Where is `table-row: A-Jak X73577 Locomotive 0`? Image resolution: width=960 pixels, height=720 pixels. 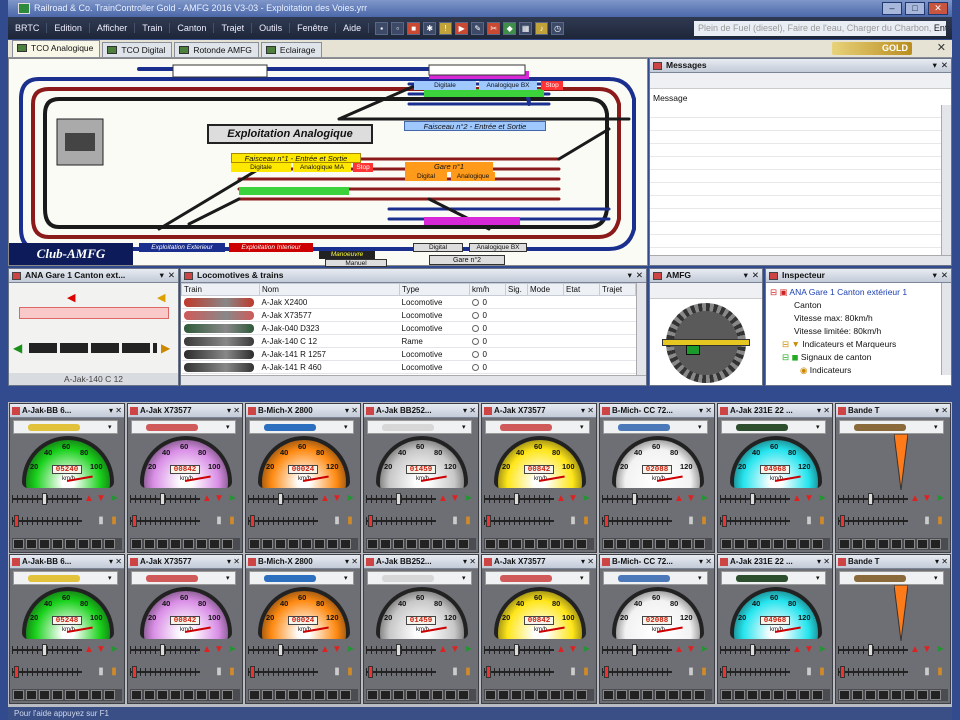 table-row: A-Jak X73577 Locomotive 0 is located at coordinates (408, 315).